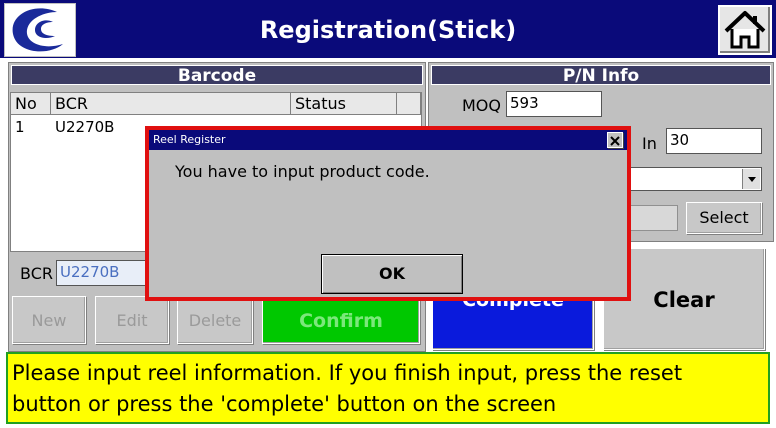  I want to click on home-icon, so click(745, 30).